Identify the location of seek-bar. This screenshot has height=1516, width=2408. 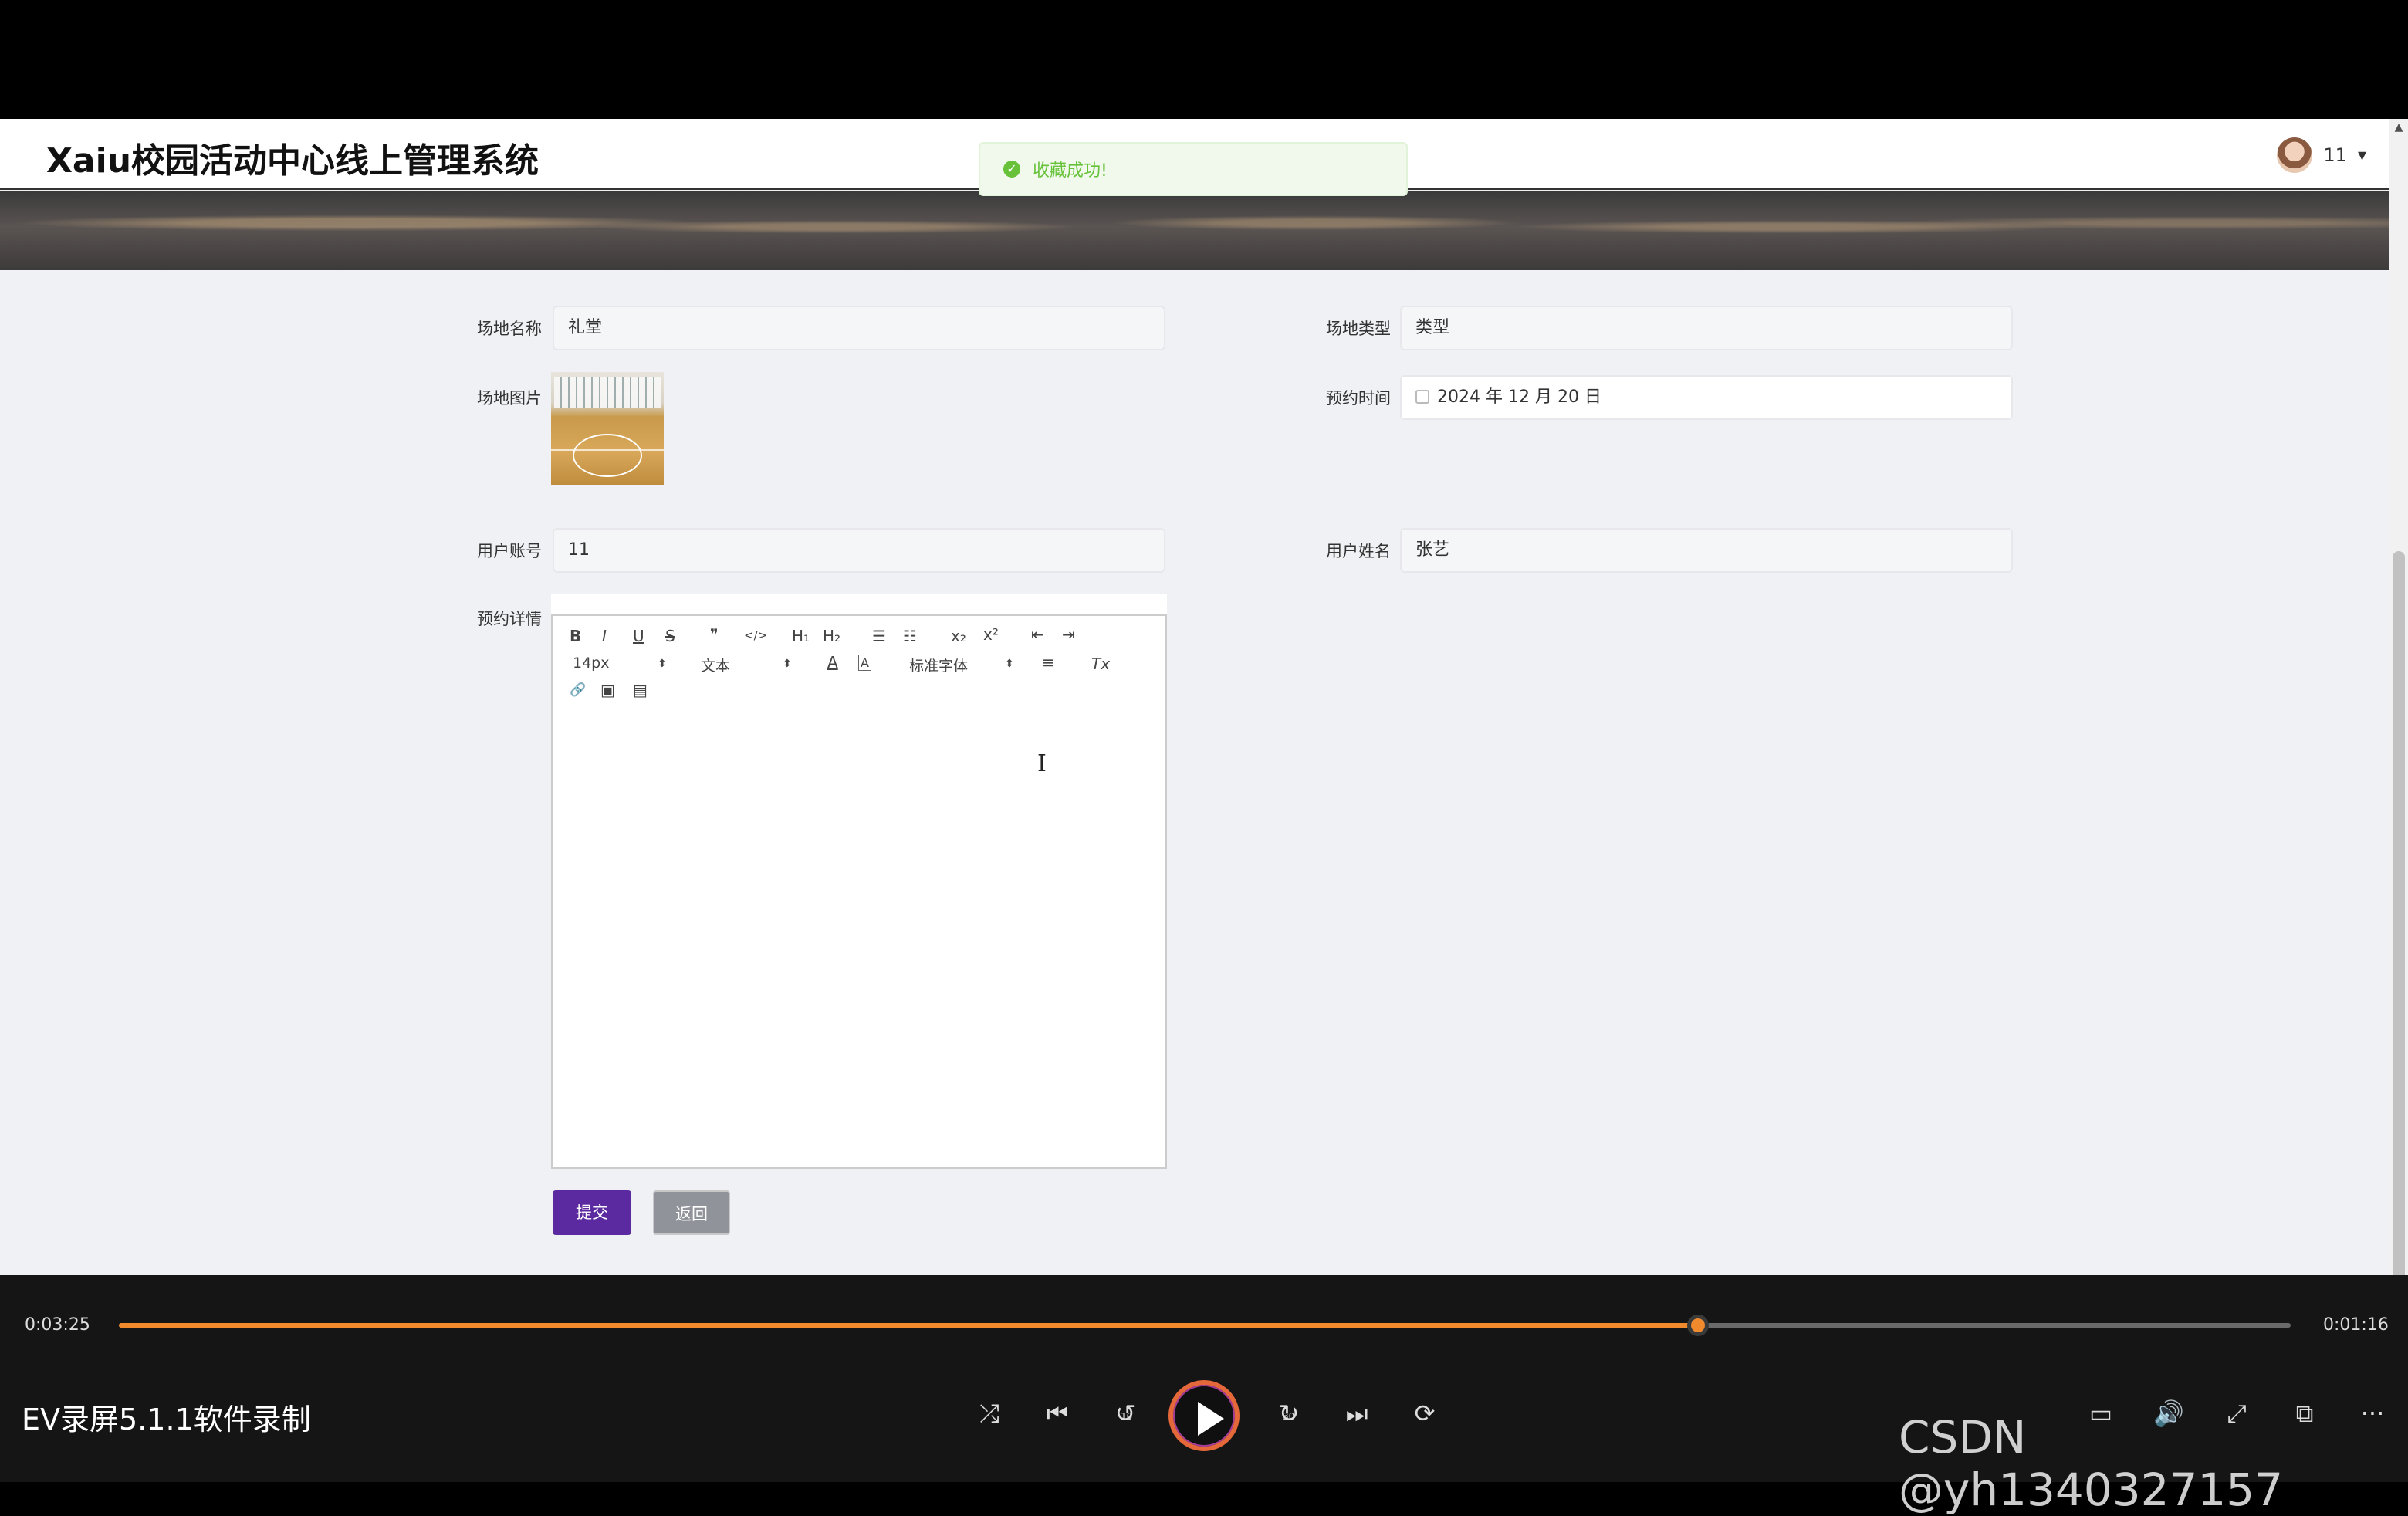
(1205, 1325).